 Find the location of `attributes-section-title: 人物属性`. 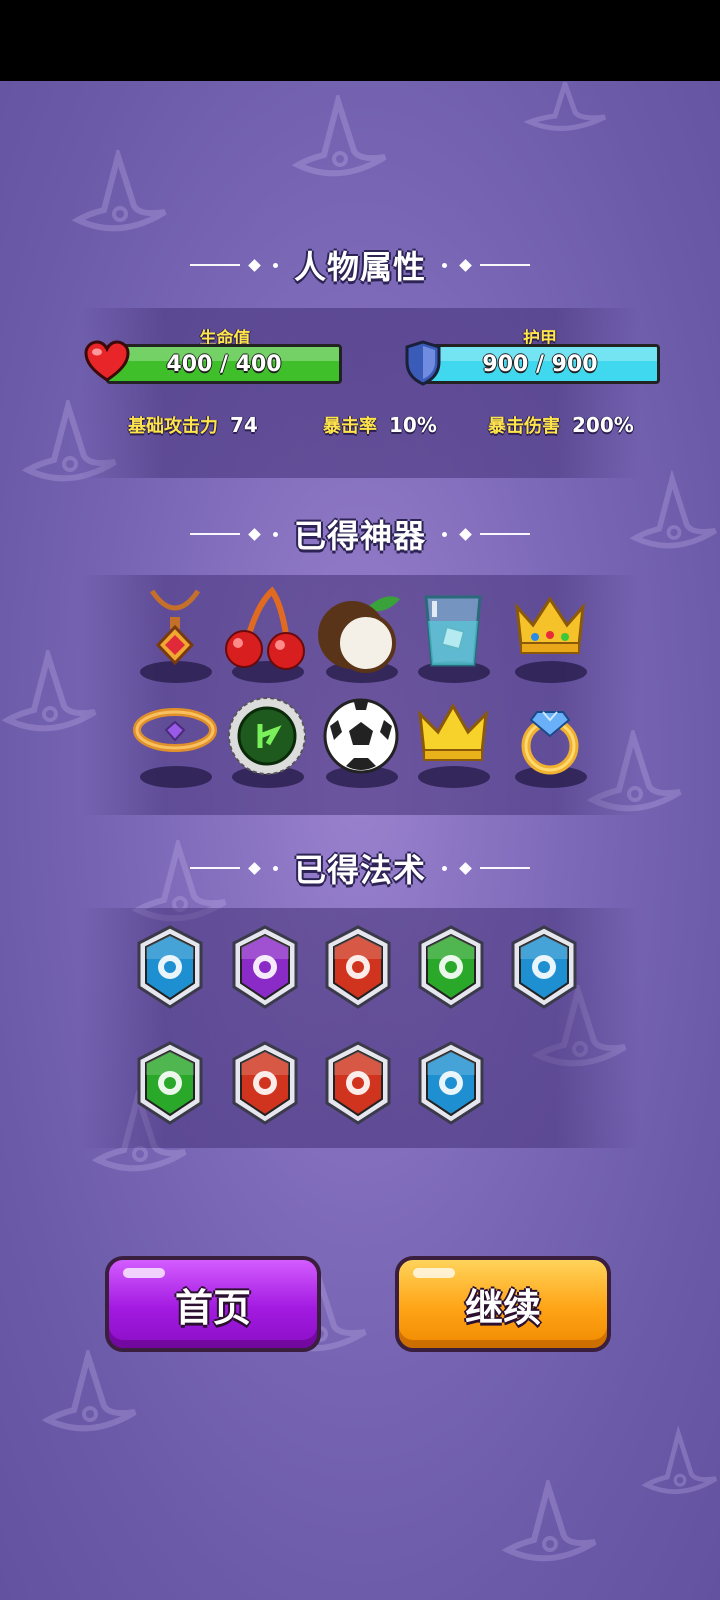

attributes-section-title: 人物属性 is located at coordinates (360, 265).